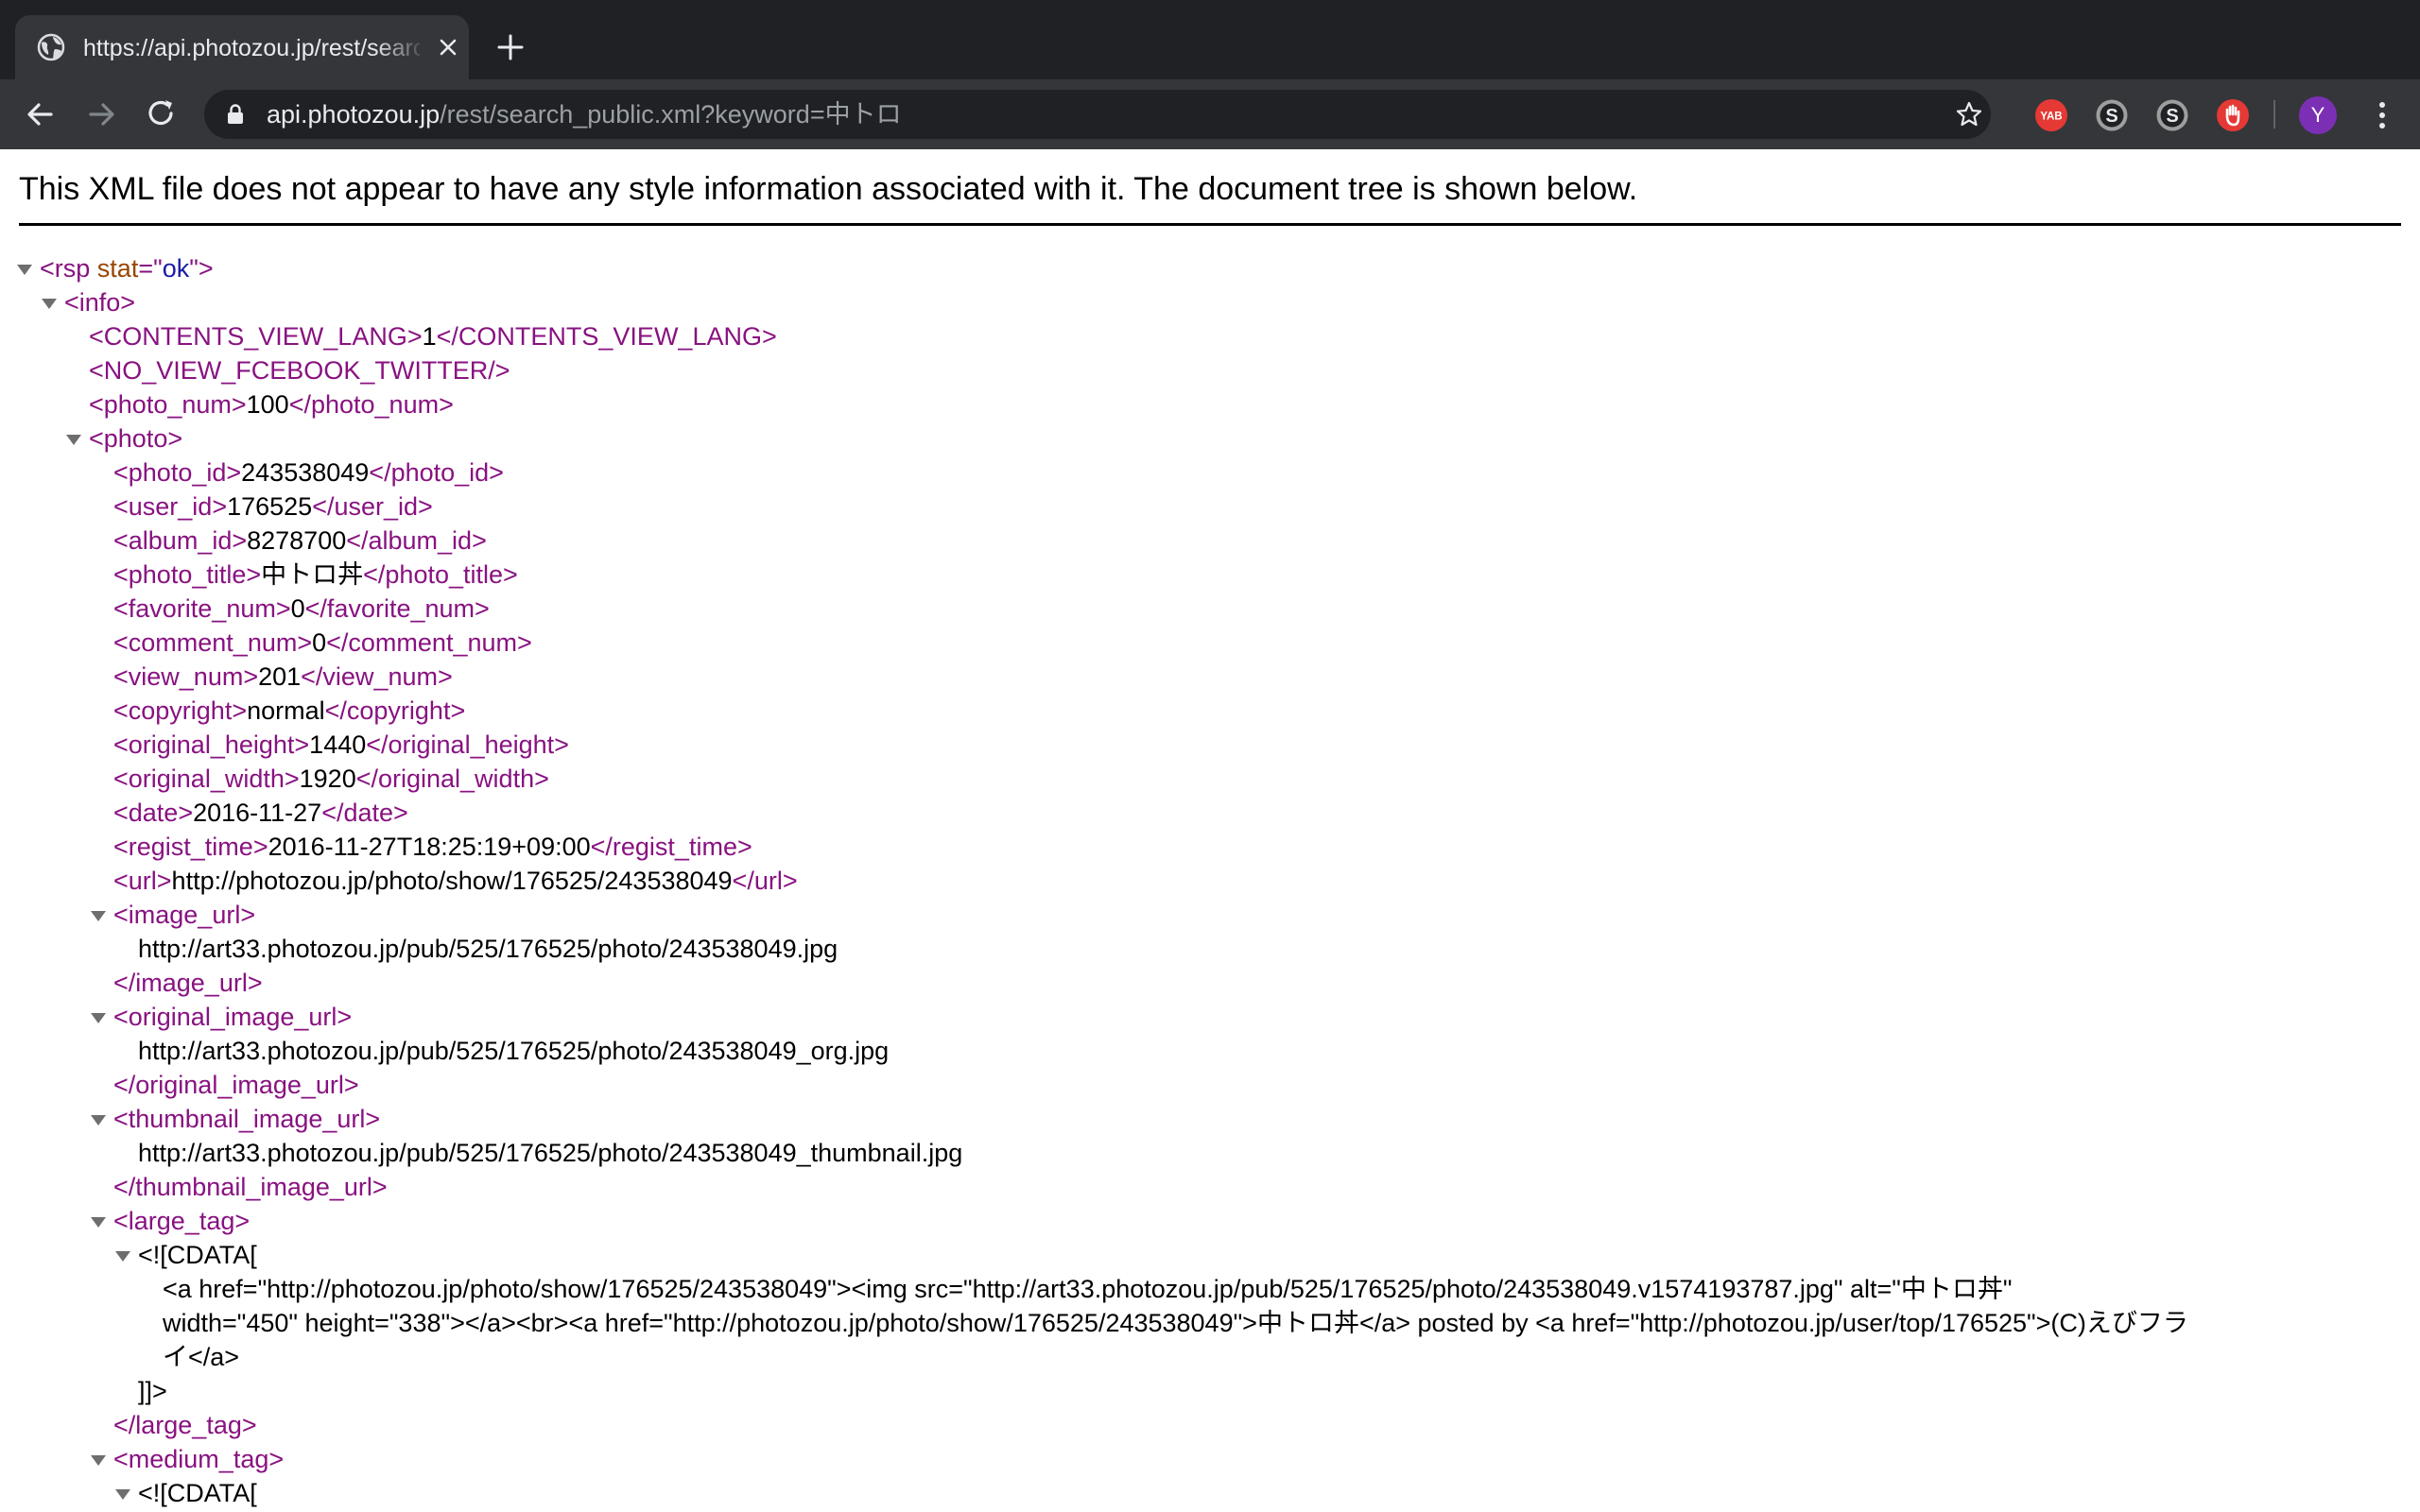 This screenshot has height=1512, width=2420. What do you see at coordinates (188, 983) in the screenshot?
I see `xml-close-tag: </image_url>` at bounding box center [188, 983].